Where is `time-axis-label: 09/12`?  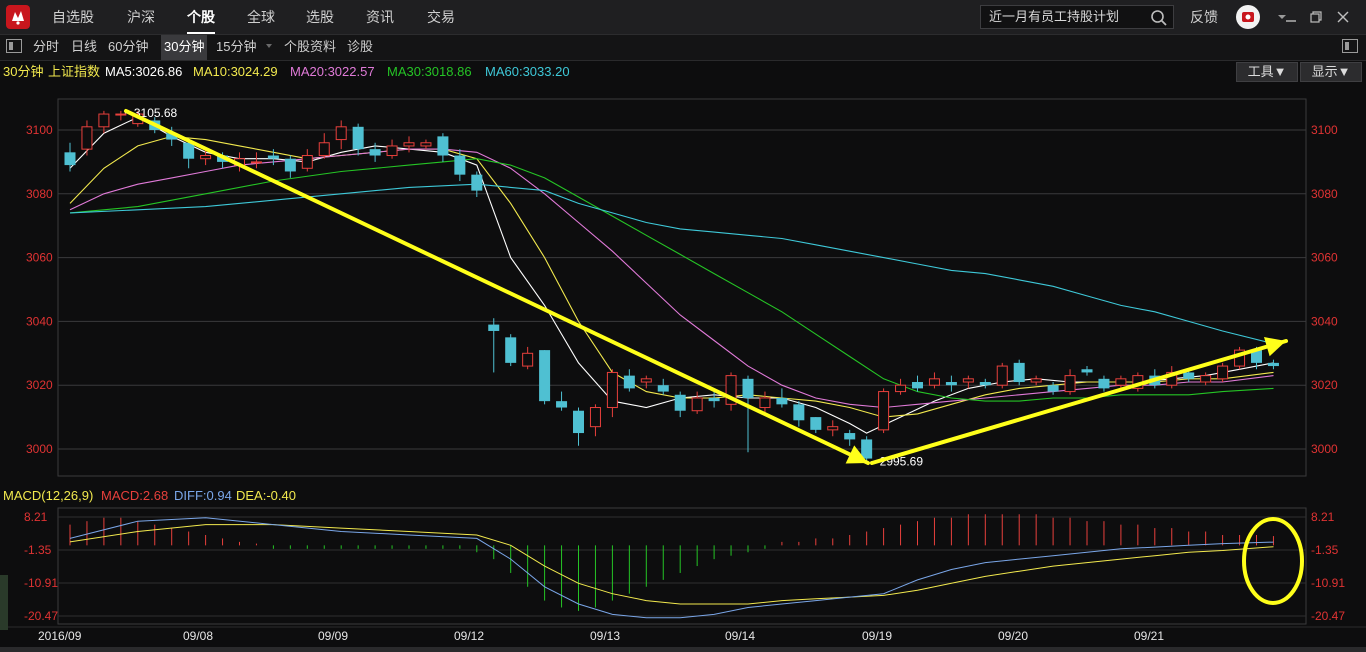 time-axis-label: 09/12 is located at coordinates (469, 636).